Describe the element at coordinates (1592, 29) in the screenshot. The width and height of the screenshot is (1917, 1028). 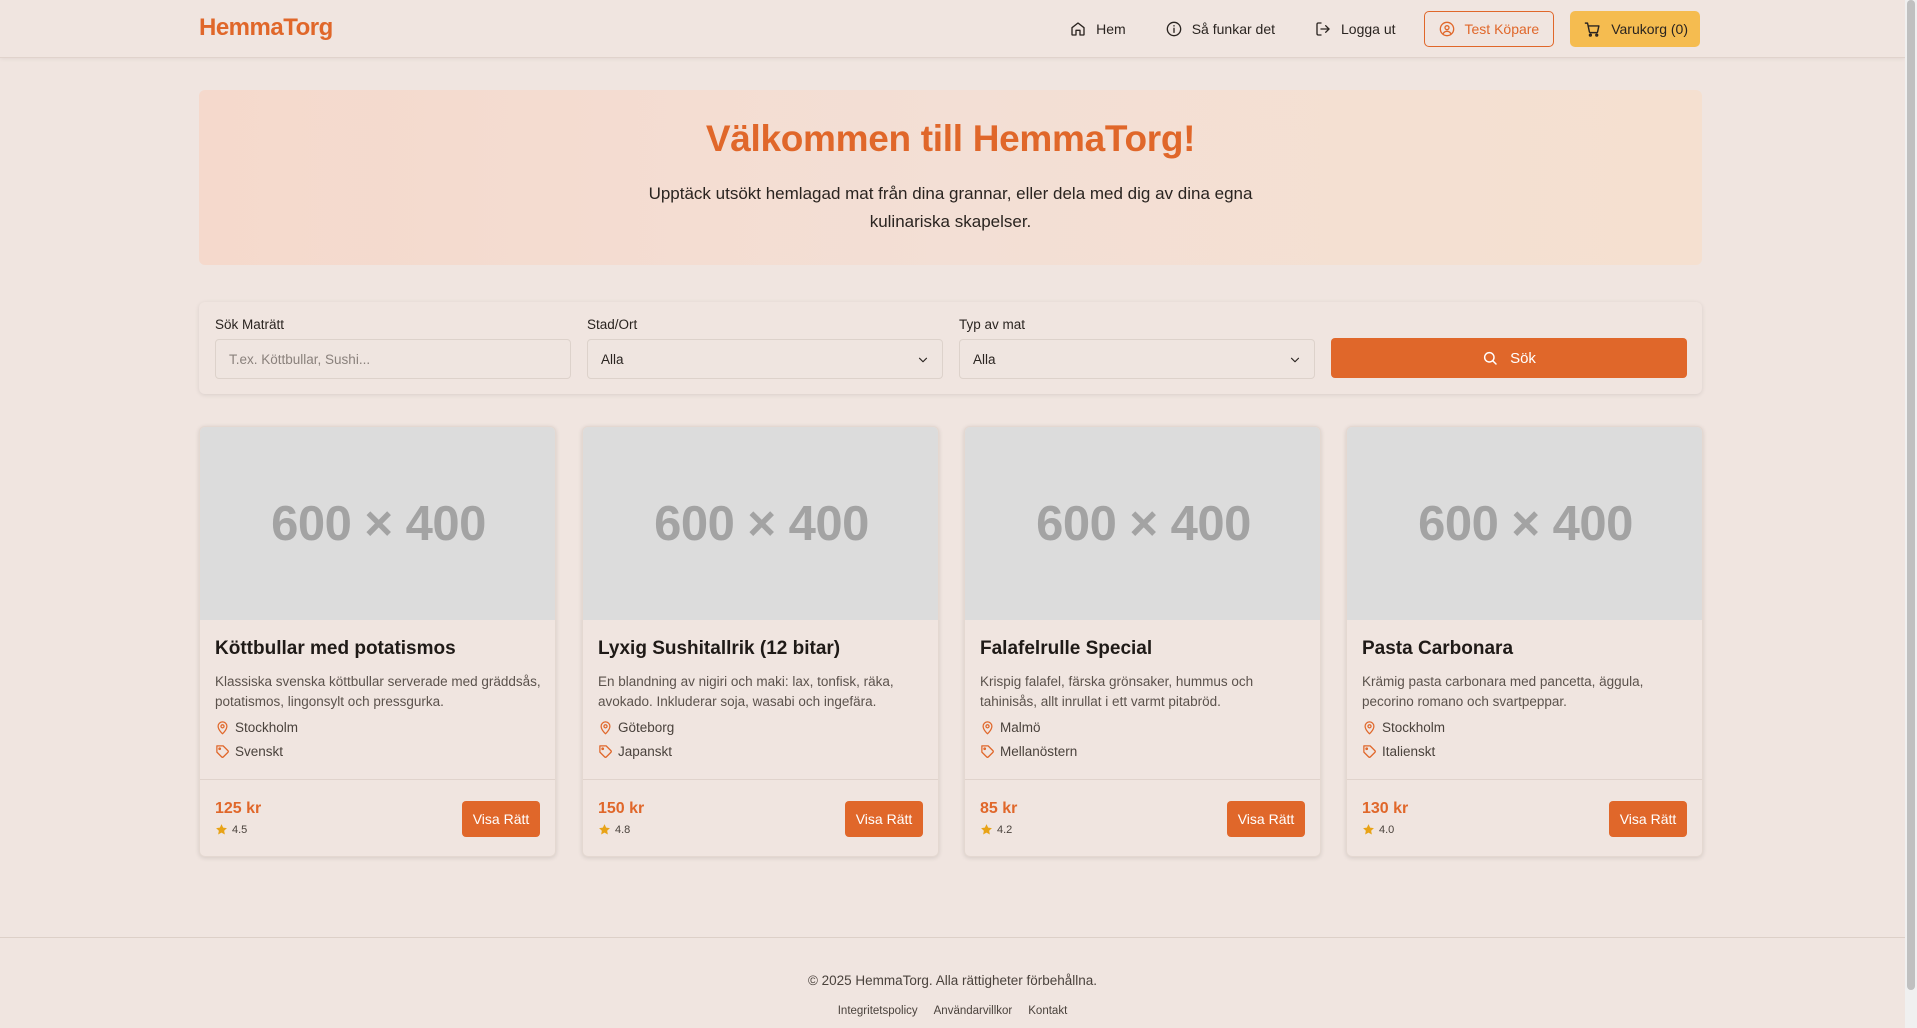
I see `shopping-cart-icon` at that location.